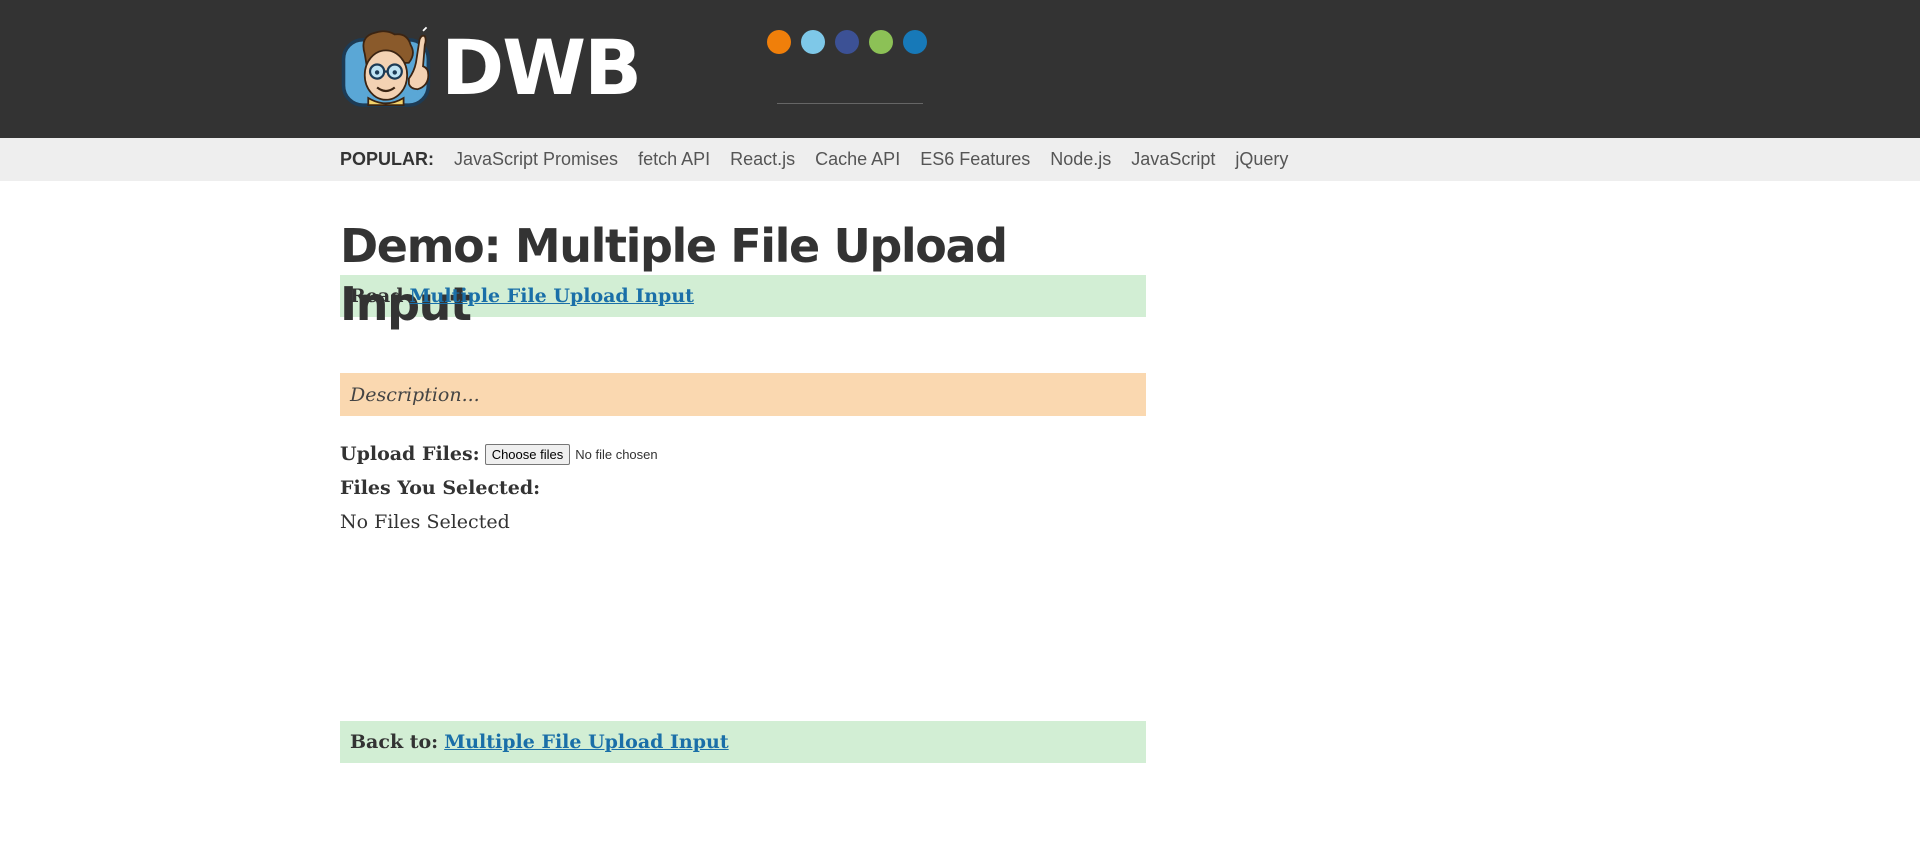 The height and width of the screenshot is (866, 1920). I want to click on light-blue-dot, so click(813, 42).